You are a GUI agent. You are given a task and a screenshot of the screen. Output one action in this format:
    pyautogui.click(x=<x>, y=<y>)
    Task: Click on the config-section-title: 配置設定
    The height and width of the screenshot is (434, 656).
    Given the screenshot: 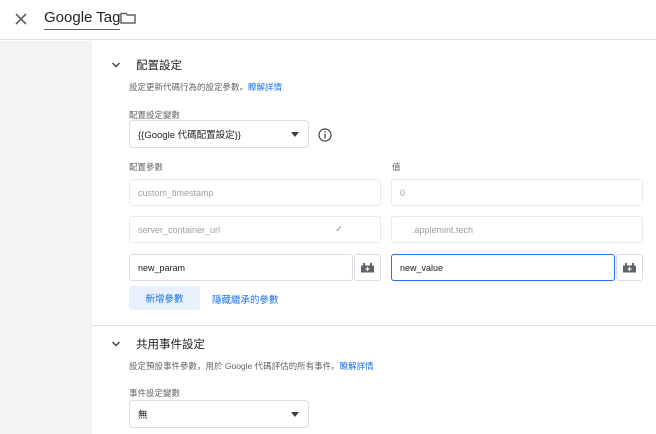 What is the action you would take?
    pyautogui.click(x=159, y=66)
    